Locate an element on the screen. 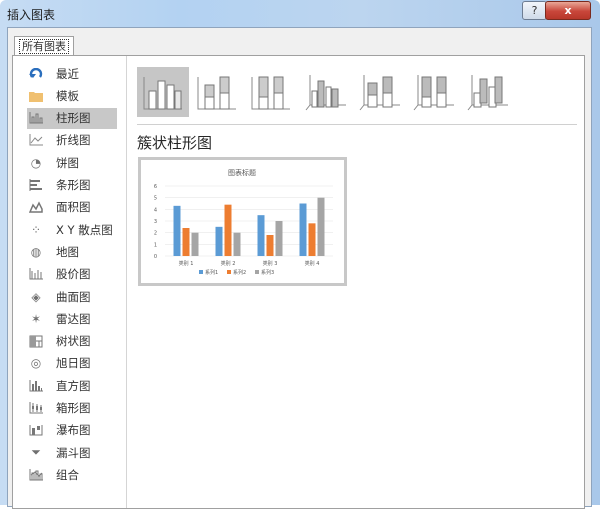  sidebar-item-label: 地图 is located at coordinates (67, 251).